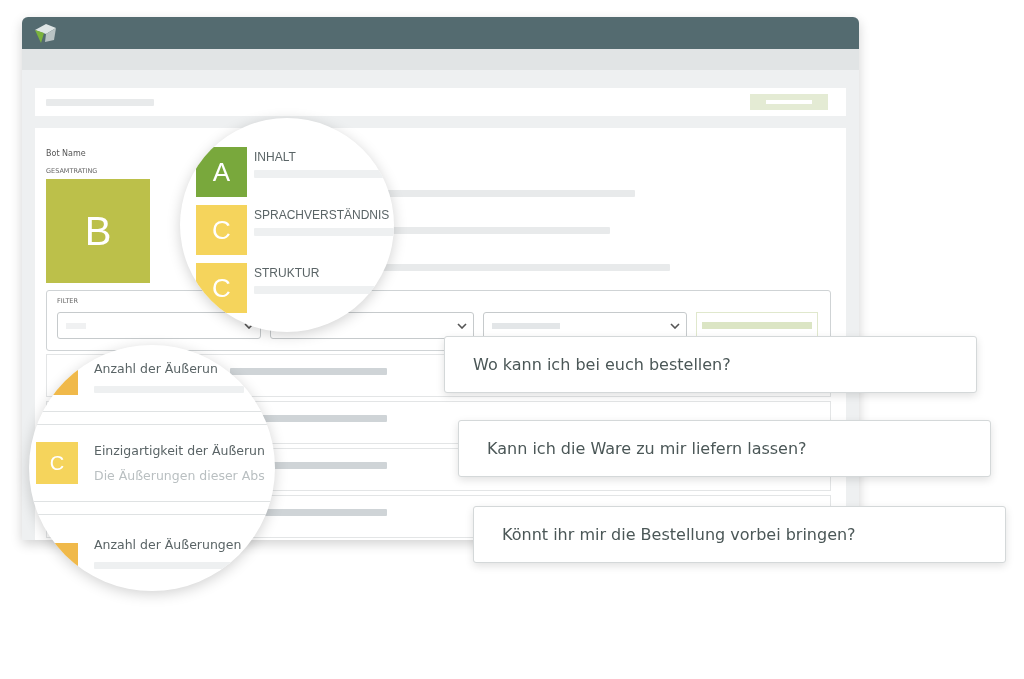 The image size is (1024, 679). I want to click on bot-name-label: Bot Name, so click(66, 153).